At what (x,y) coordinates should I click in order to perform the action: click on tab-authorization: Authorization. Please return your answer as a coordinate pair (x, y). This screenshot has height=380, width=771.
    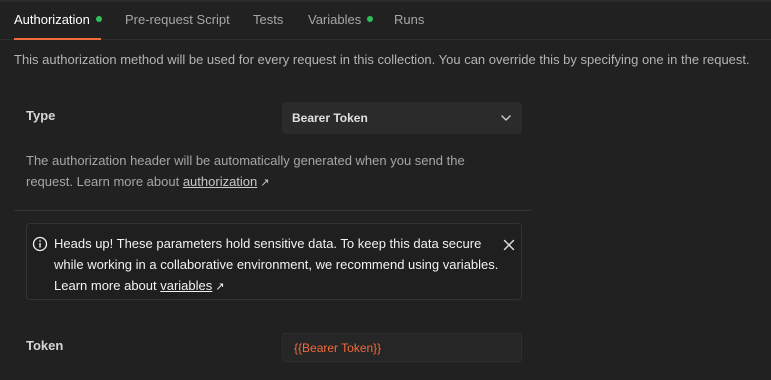
    Looking at the image, I should click on (58, 19).